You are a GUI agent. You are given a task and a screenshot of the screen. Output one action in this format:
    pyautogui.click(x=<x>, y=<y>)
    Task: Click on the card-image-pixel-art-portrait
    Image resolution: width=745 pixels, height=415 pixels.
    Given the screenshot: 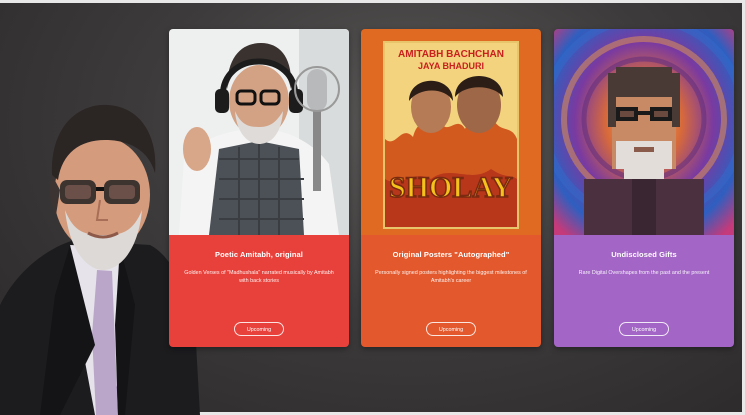 What is the action you would take?
    pyautogui.click(x=644, y=132)
    